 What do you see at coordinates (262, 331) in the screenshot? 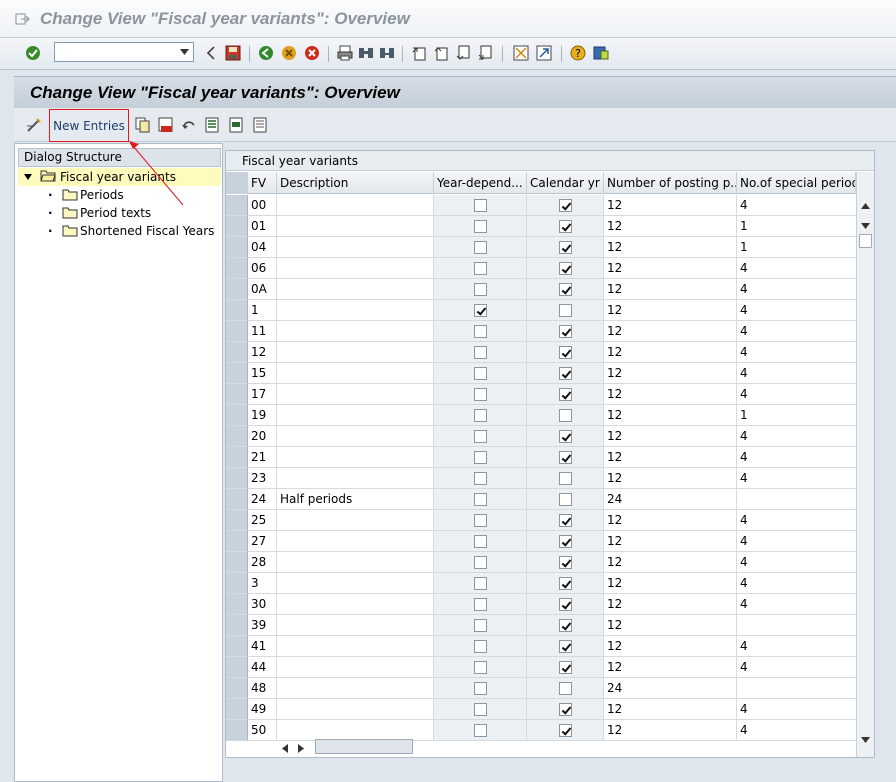
I see `fv-cell: 11` at bounding box center [262, 331].